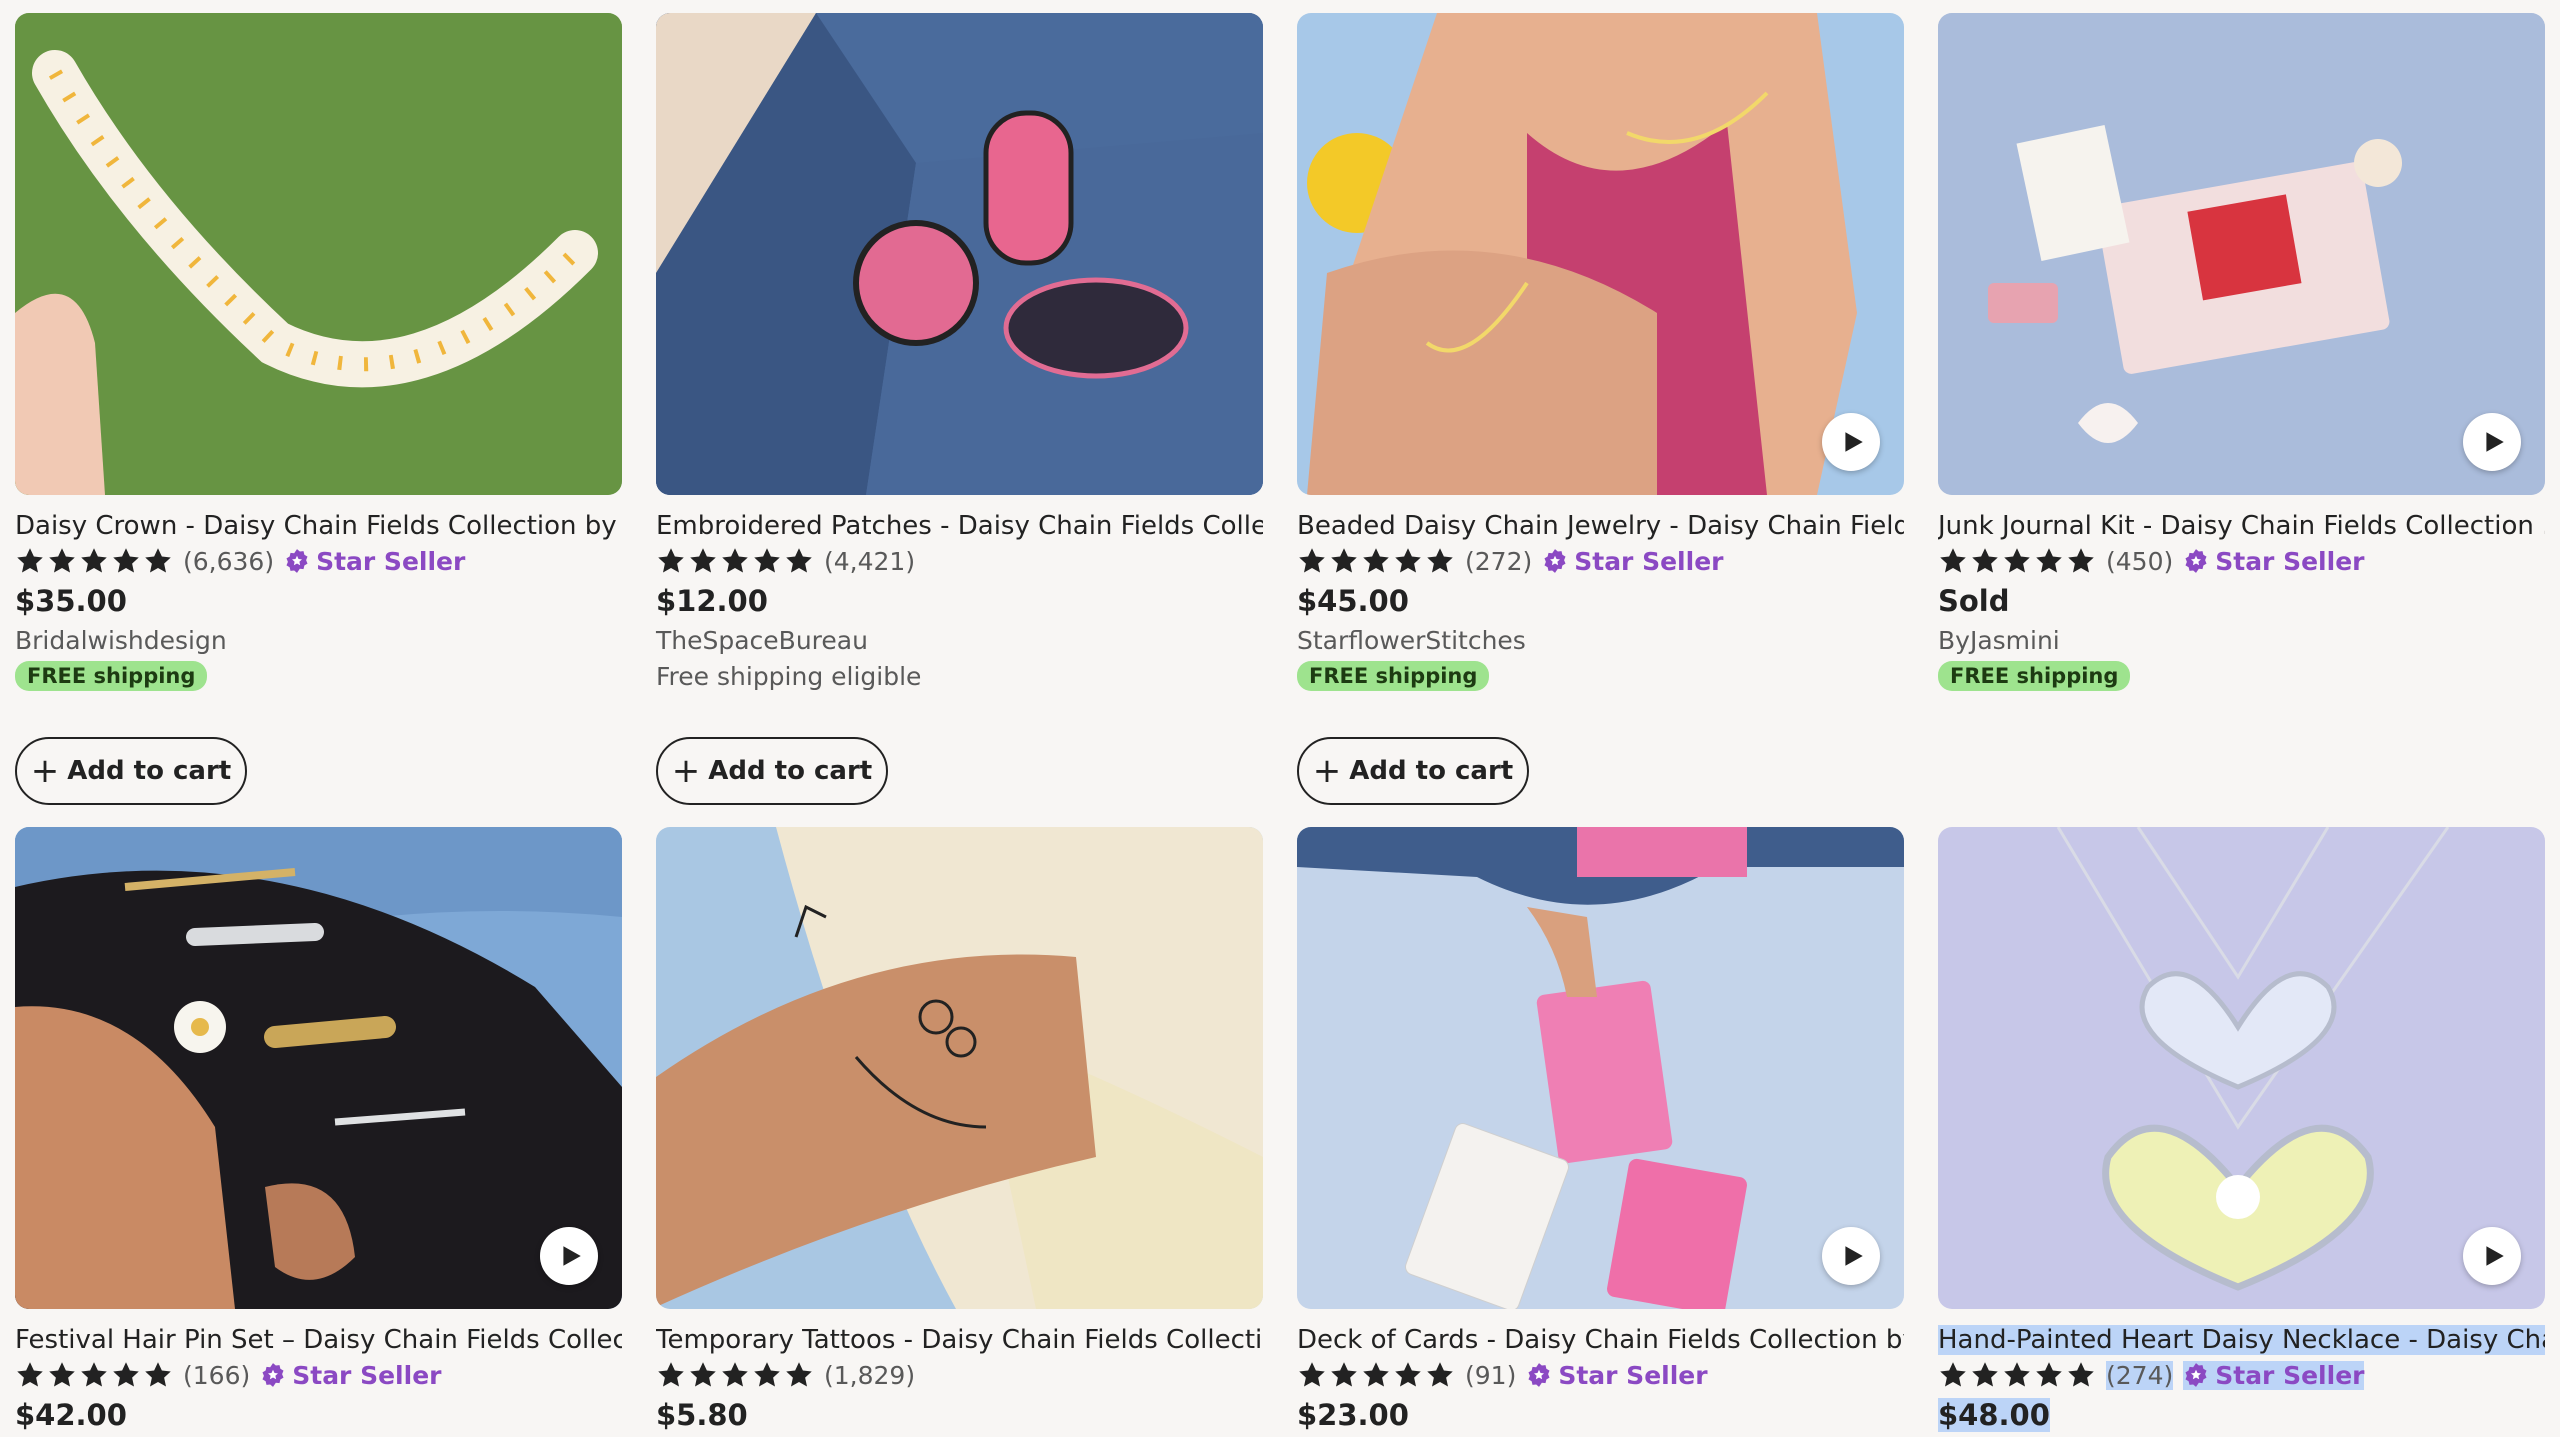 This screenshot has height=1437, width=2560. I want to click on review-count: (91), so click(1491, 1375).